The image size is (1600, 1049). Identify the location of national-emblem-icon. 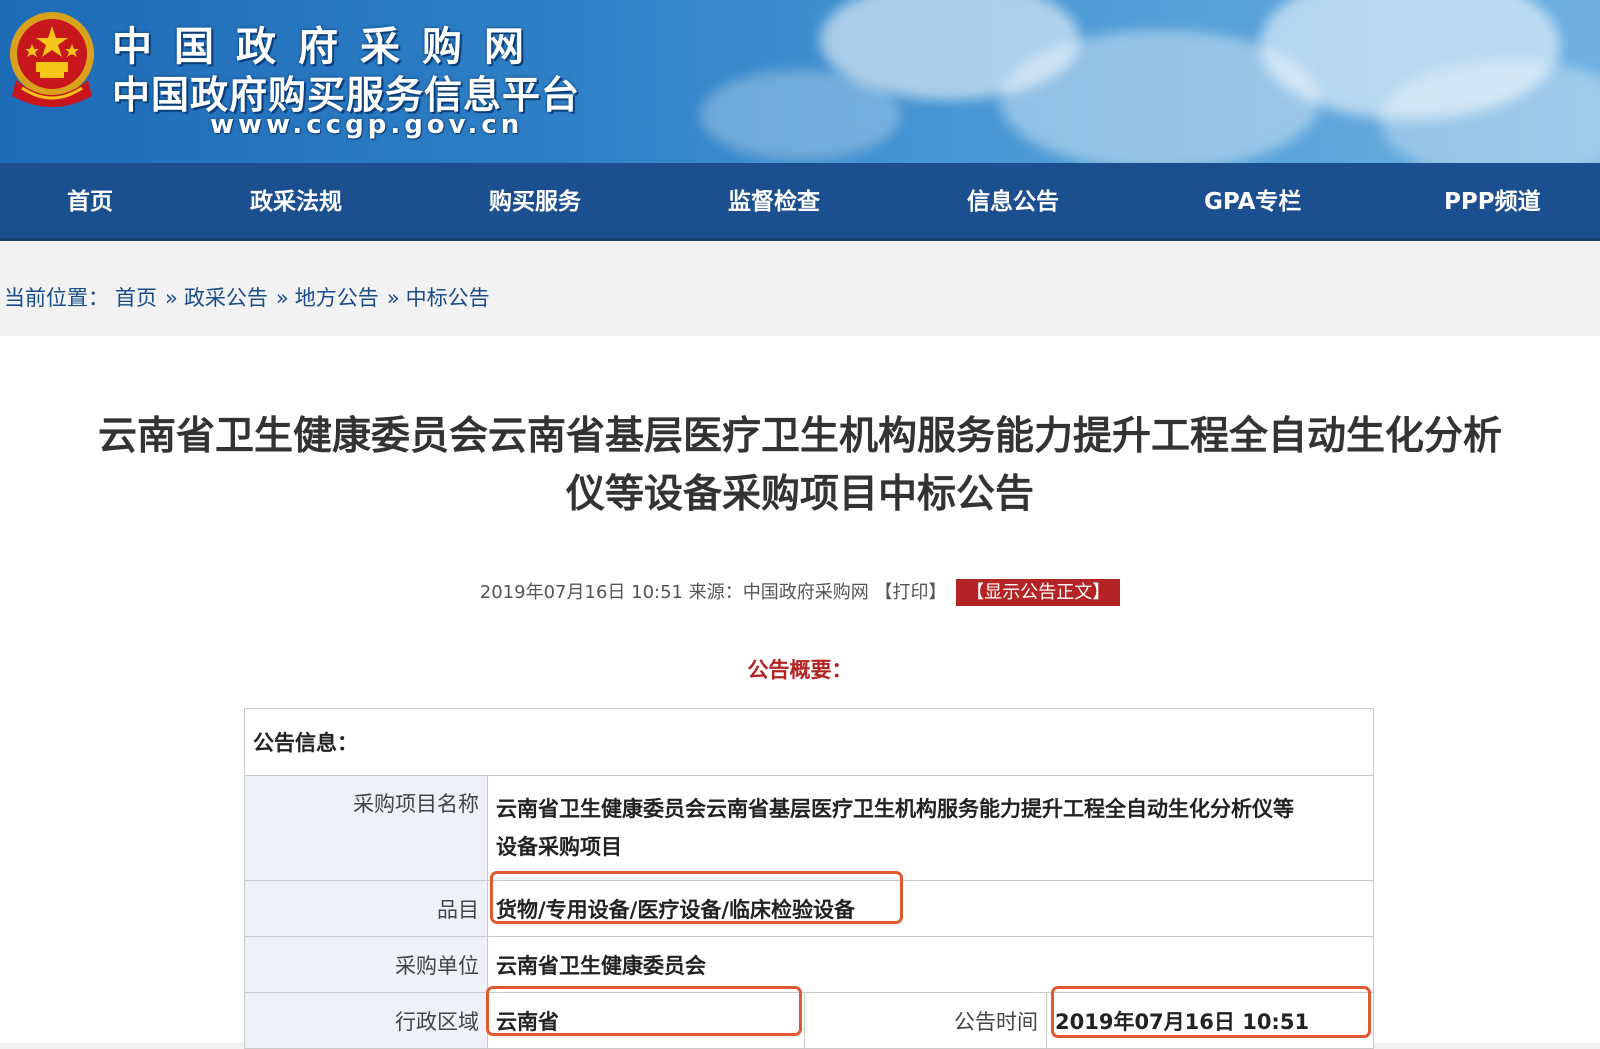
(52, 60).